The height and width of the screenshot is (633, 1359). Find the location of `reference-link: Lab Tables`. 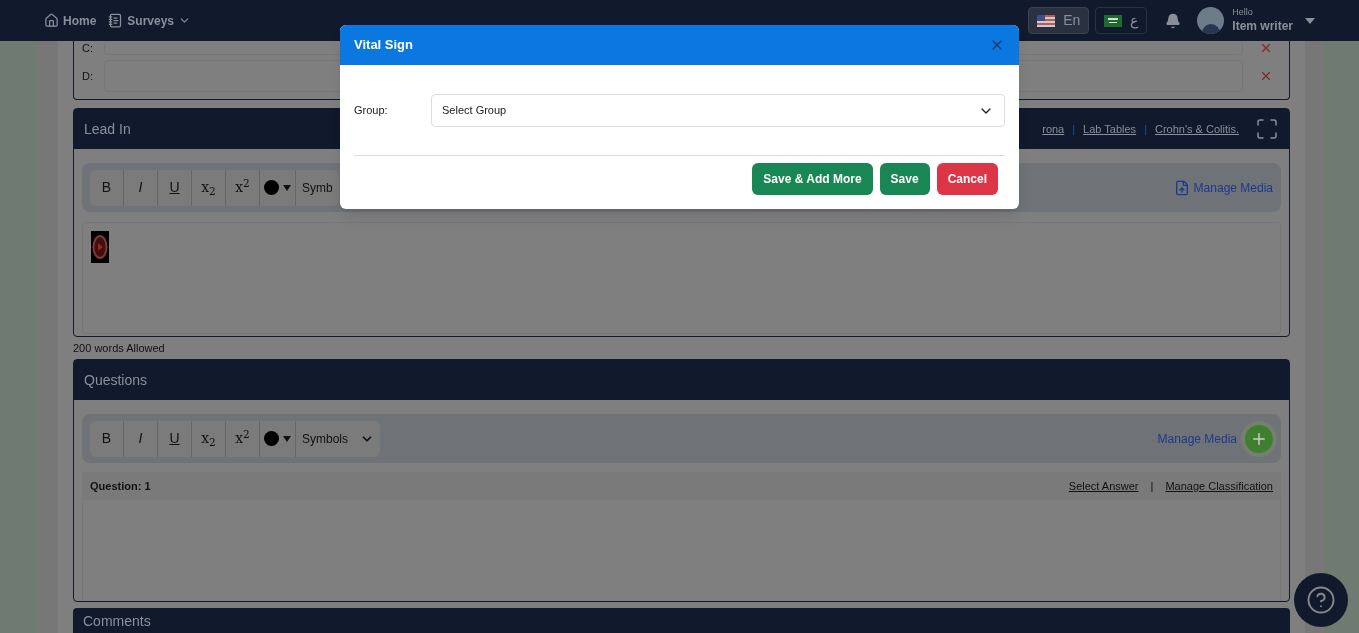

reference-link: Lab Tables is located at coordinates (1110, 129).